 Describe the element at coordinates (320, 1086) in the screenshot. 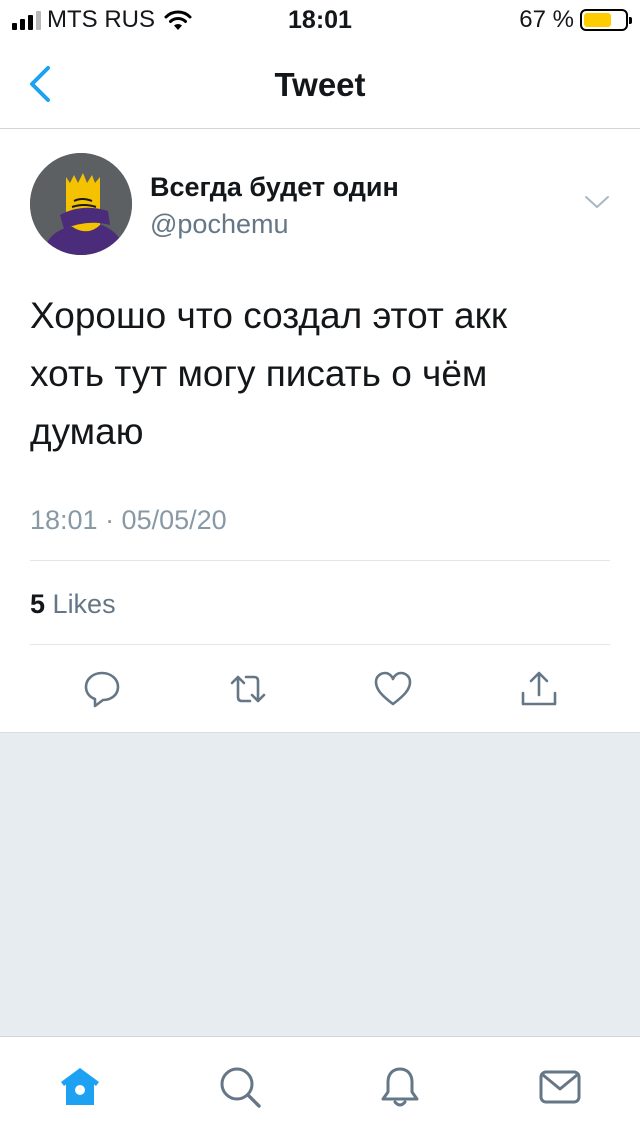

I see `tab-bar` at that location.